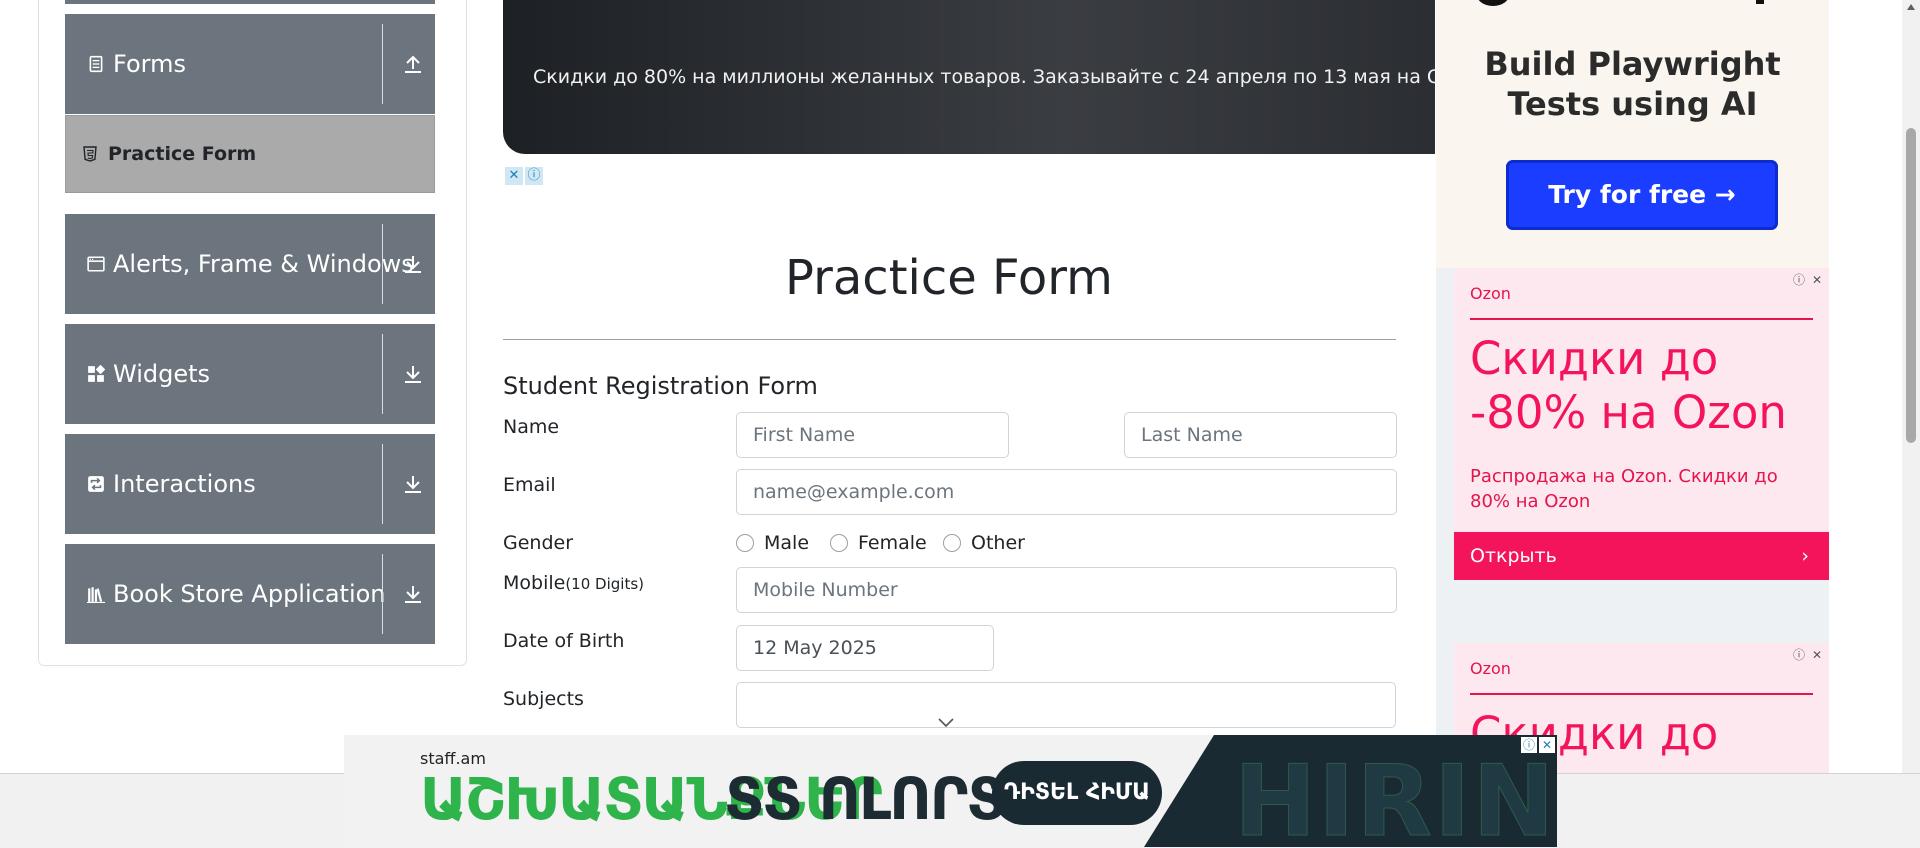 Image resolution: width=1920 pixels, height=848 pixels. I want to click on mobile-label: Mobile(10 Digits), so click(573, 583).